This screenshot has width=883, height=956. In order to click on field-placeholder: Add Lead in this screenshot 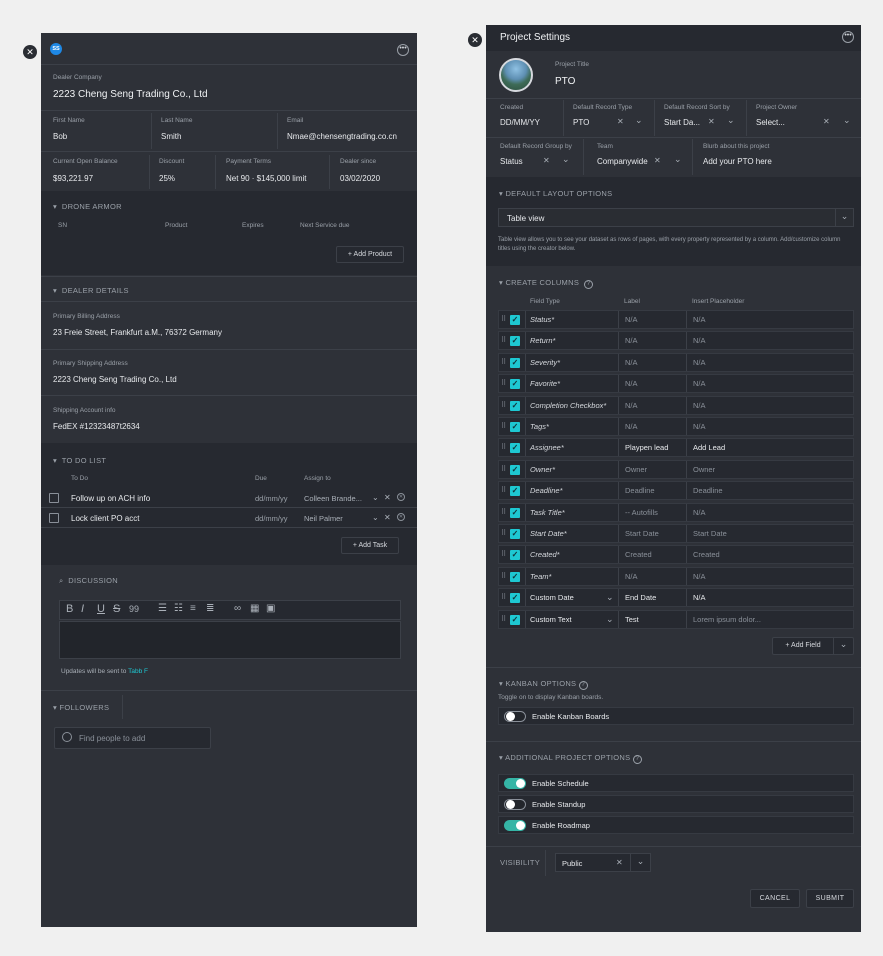, I will do `click(709, 447)`.